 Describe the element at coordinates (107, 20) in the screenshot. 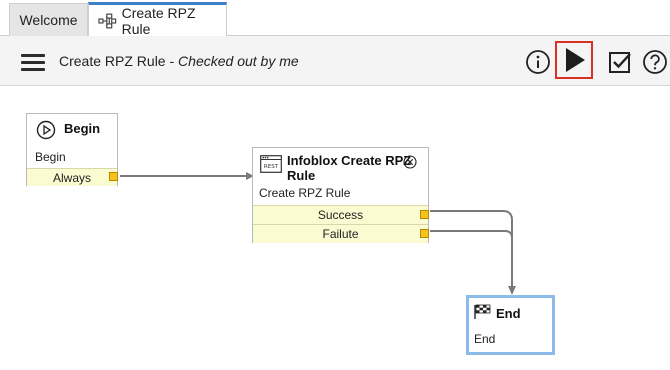

I see `workflow-icon` at that location.